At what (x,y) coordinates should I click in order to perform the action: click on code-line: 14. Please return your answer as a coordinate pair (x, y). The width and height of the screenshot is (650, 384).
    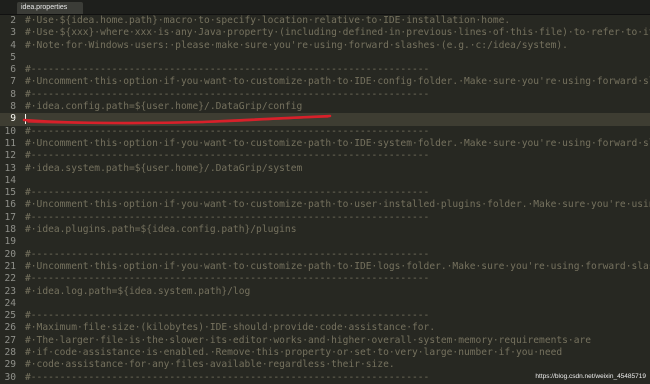
    Looking at the image, I should click on (325, 181).